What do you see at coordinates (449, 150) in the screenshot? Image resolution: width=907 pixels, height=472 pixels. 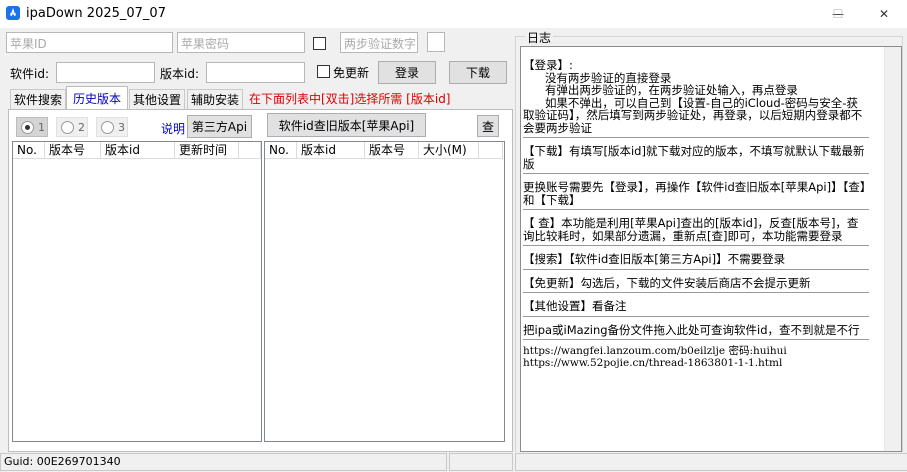 I see `col-size-right: 大小(M)` at bounding box center [449, 150].